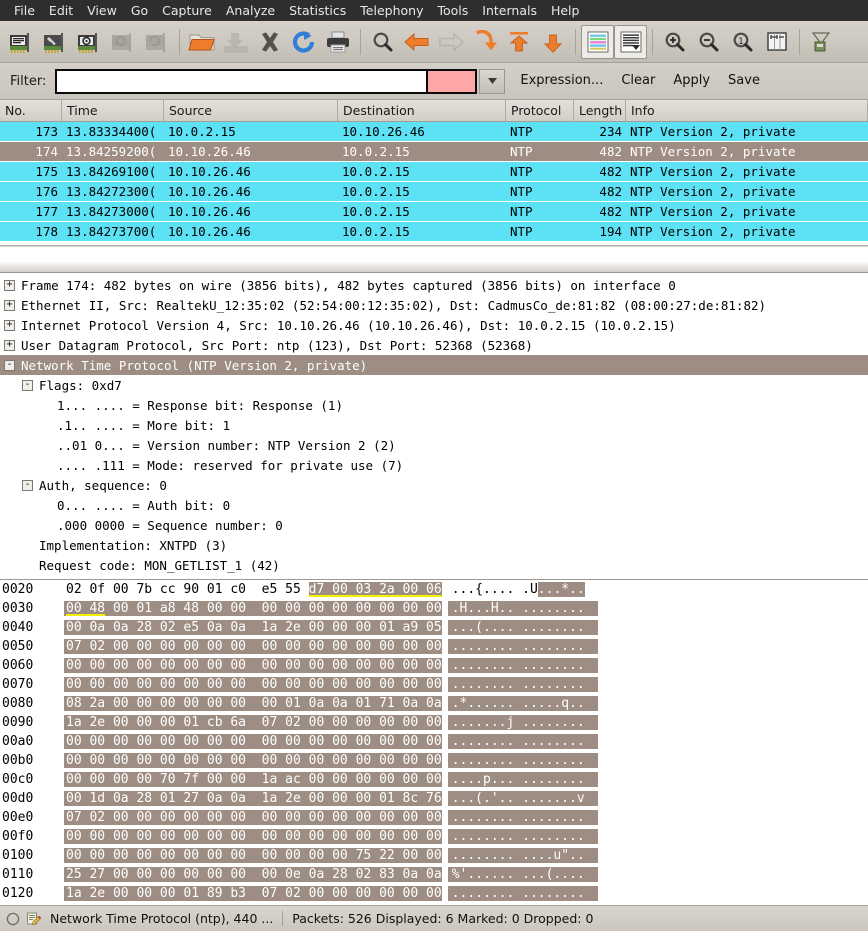 The width and height of the screenshot is (868, 931). I want to click on detail-tree-row: - Flags: 0xd7, so click(434, 385).